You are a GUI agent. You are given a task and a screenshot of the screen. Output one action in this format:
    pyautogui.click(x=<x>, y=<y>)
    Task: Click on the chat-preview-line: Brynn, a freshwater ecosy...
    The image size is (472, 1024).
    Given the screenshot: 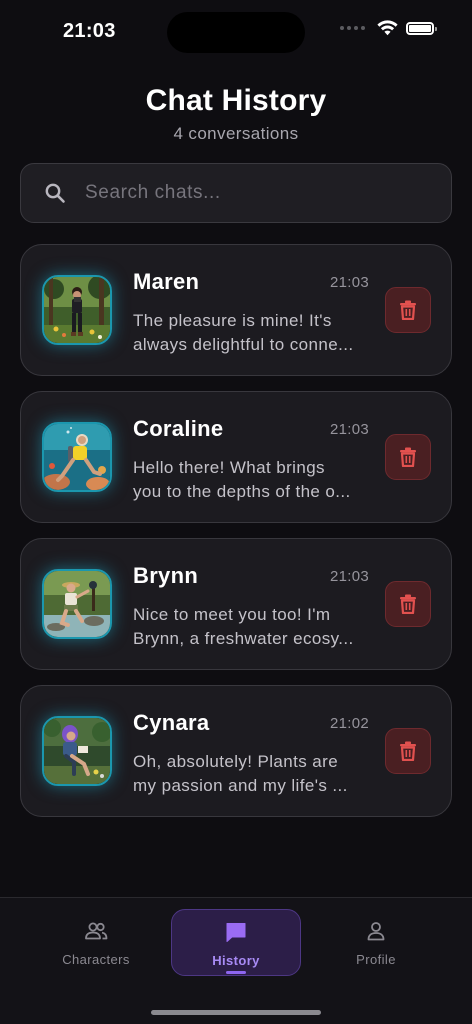 What is the action you would take?
    pyautogui.click(x=243, y=638)
    